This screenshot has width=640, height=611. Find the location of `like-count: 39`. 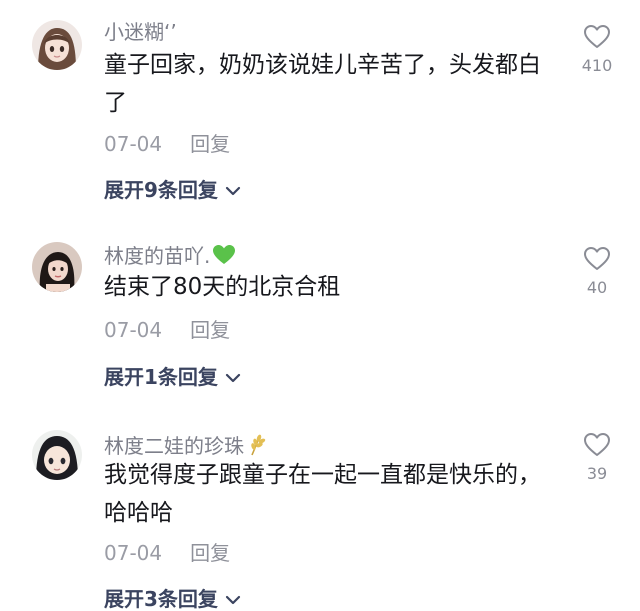

like-count: 39 is located at coordinates (597, 473).